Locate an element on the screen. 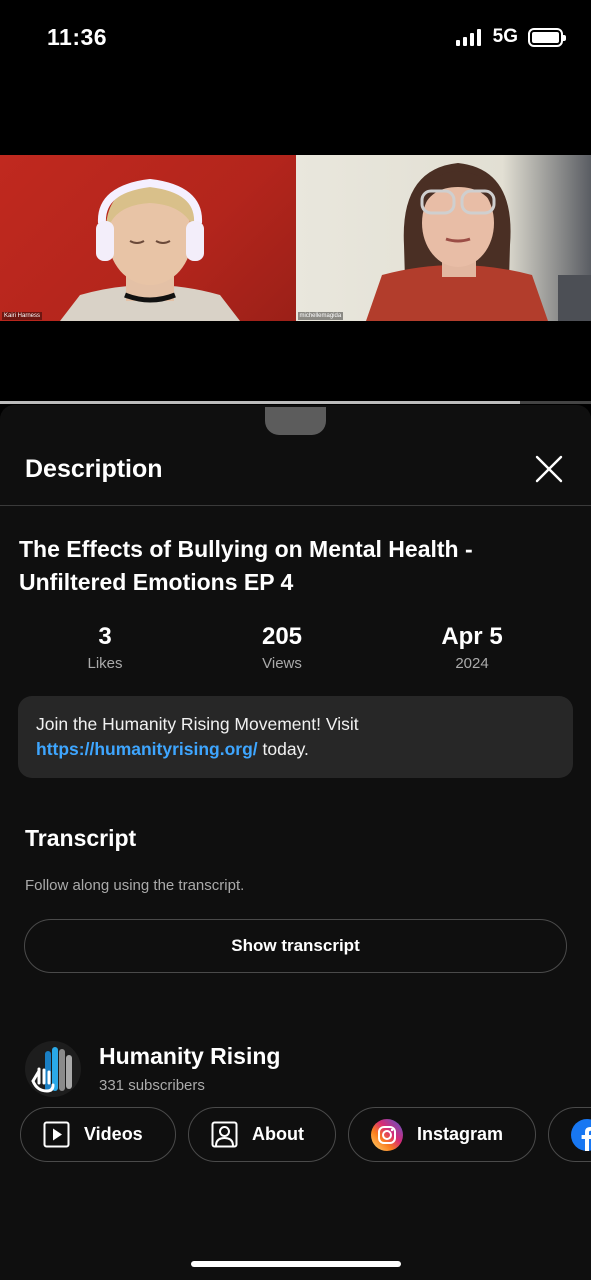 The width and height of the screenshot is (591, 1280). channel-row: Humanity Rising 331 subscribers is located at coordinates (305, 1069).